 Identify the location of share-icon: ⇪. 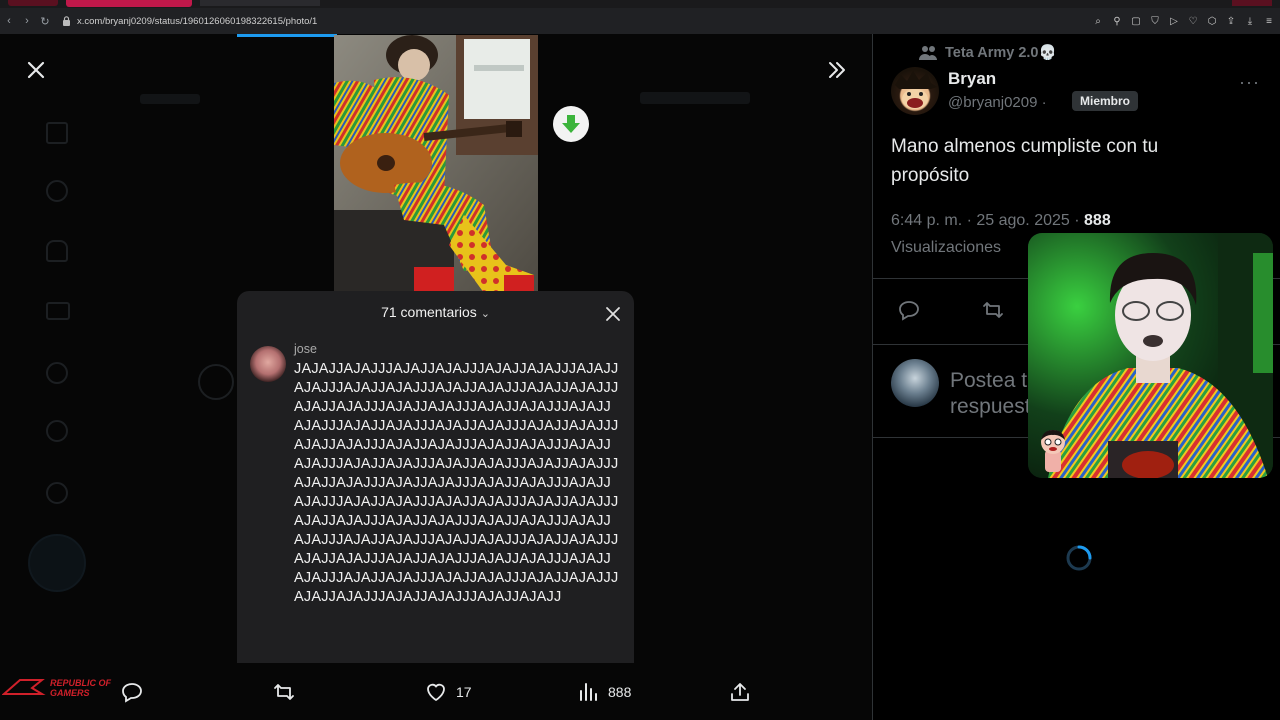
(1231, 21).